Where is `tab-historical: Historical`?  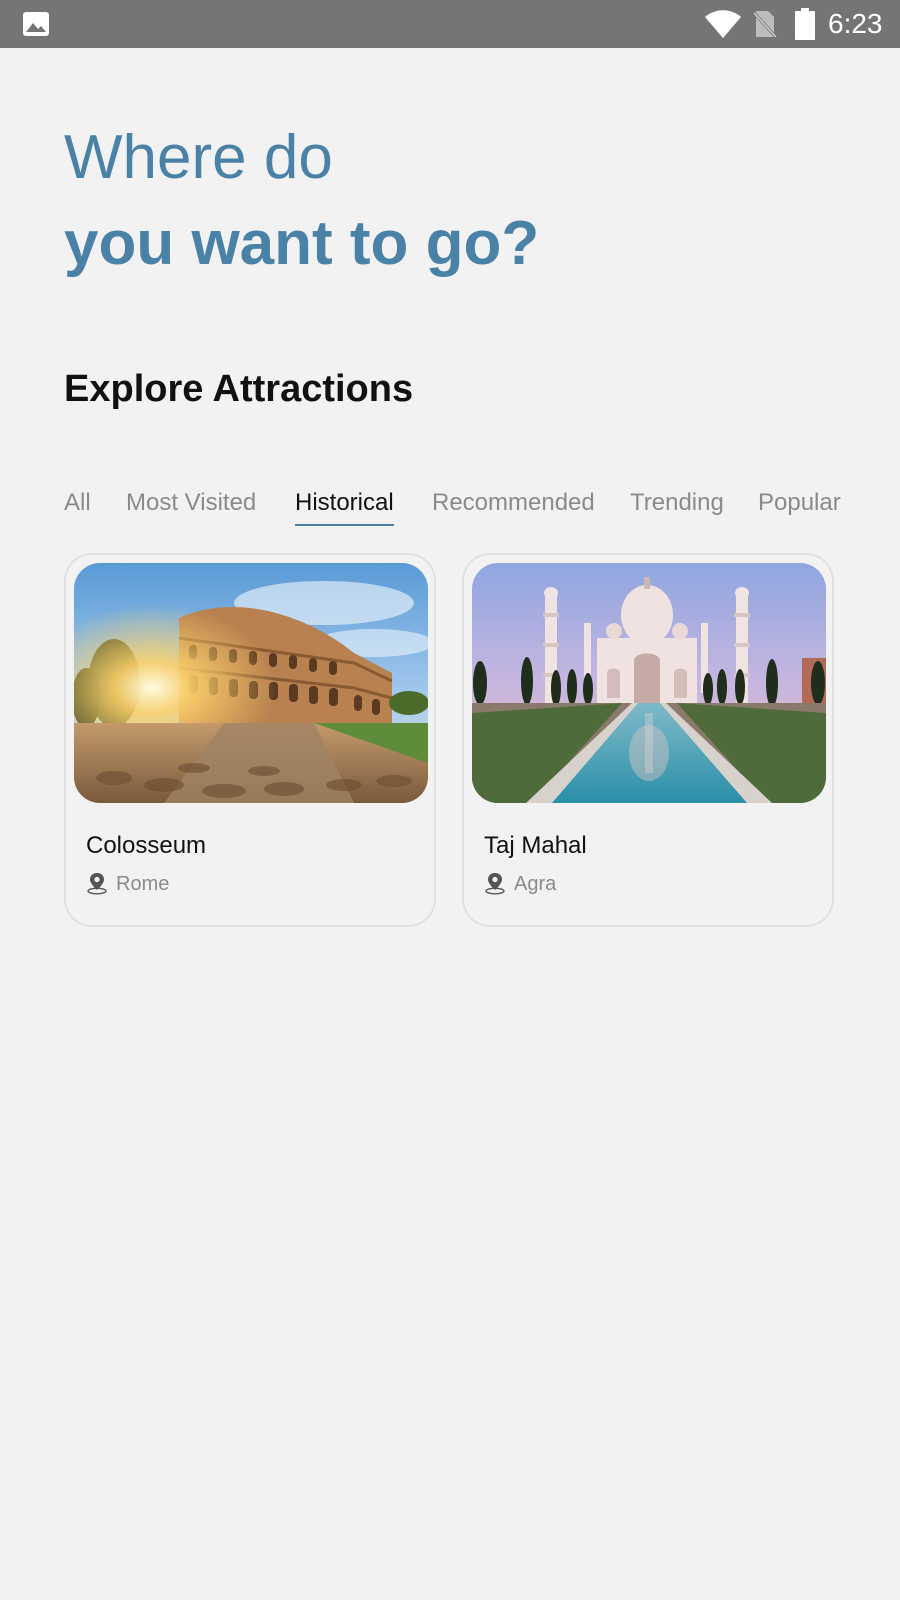
tab-historical: Historical is located at coordinates (344, 506).